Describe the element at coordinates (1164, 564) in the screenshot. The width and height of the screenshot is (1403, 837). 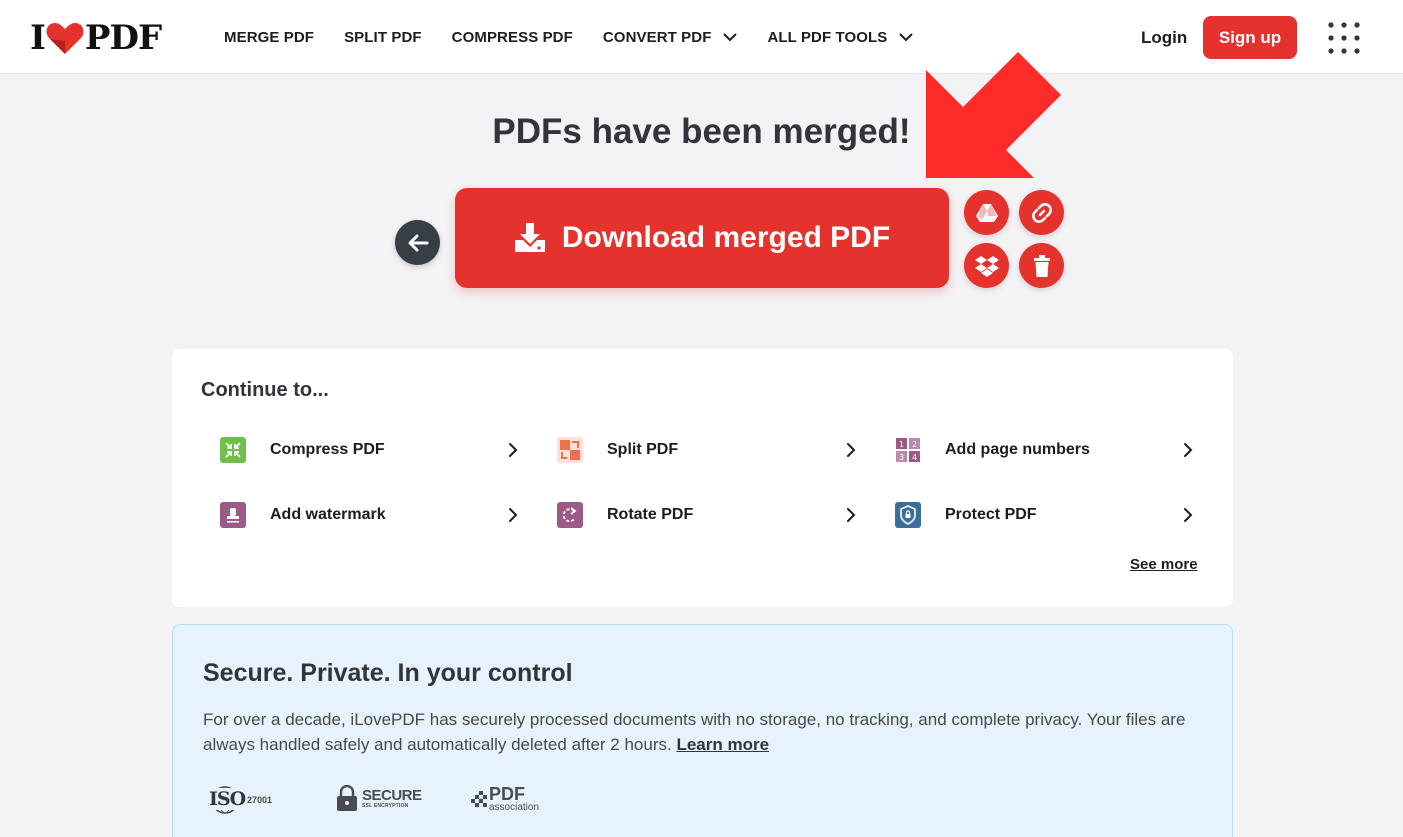
I see `see-more-link: See more` at that location.